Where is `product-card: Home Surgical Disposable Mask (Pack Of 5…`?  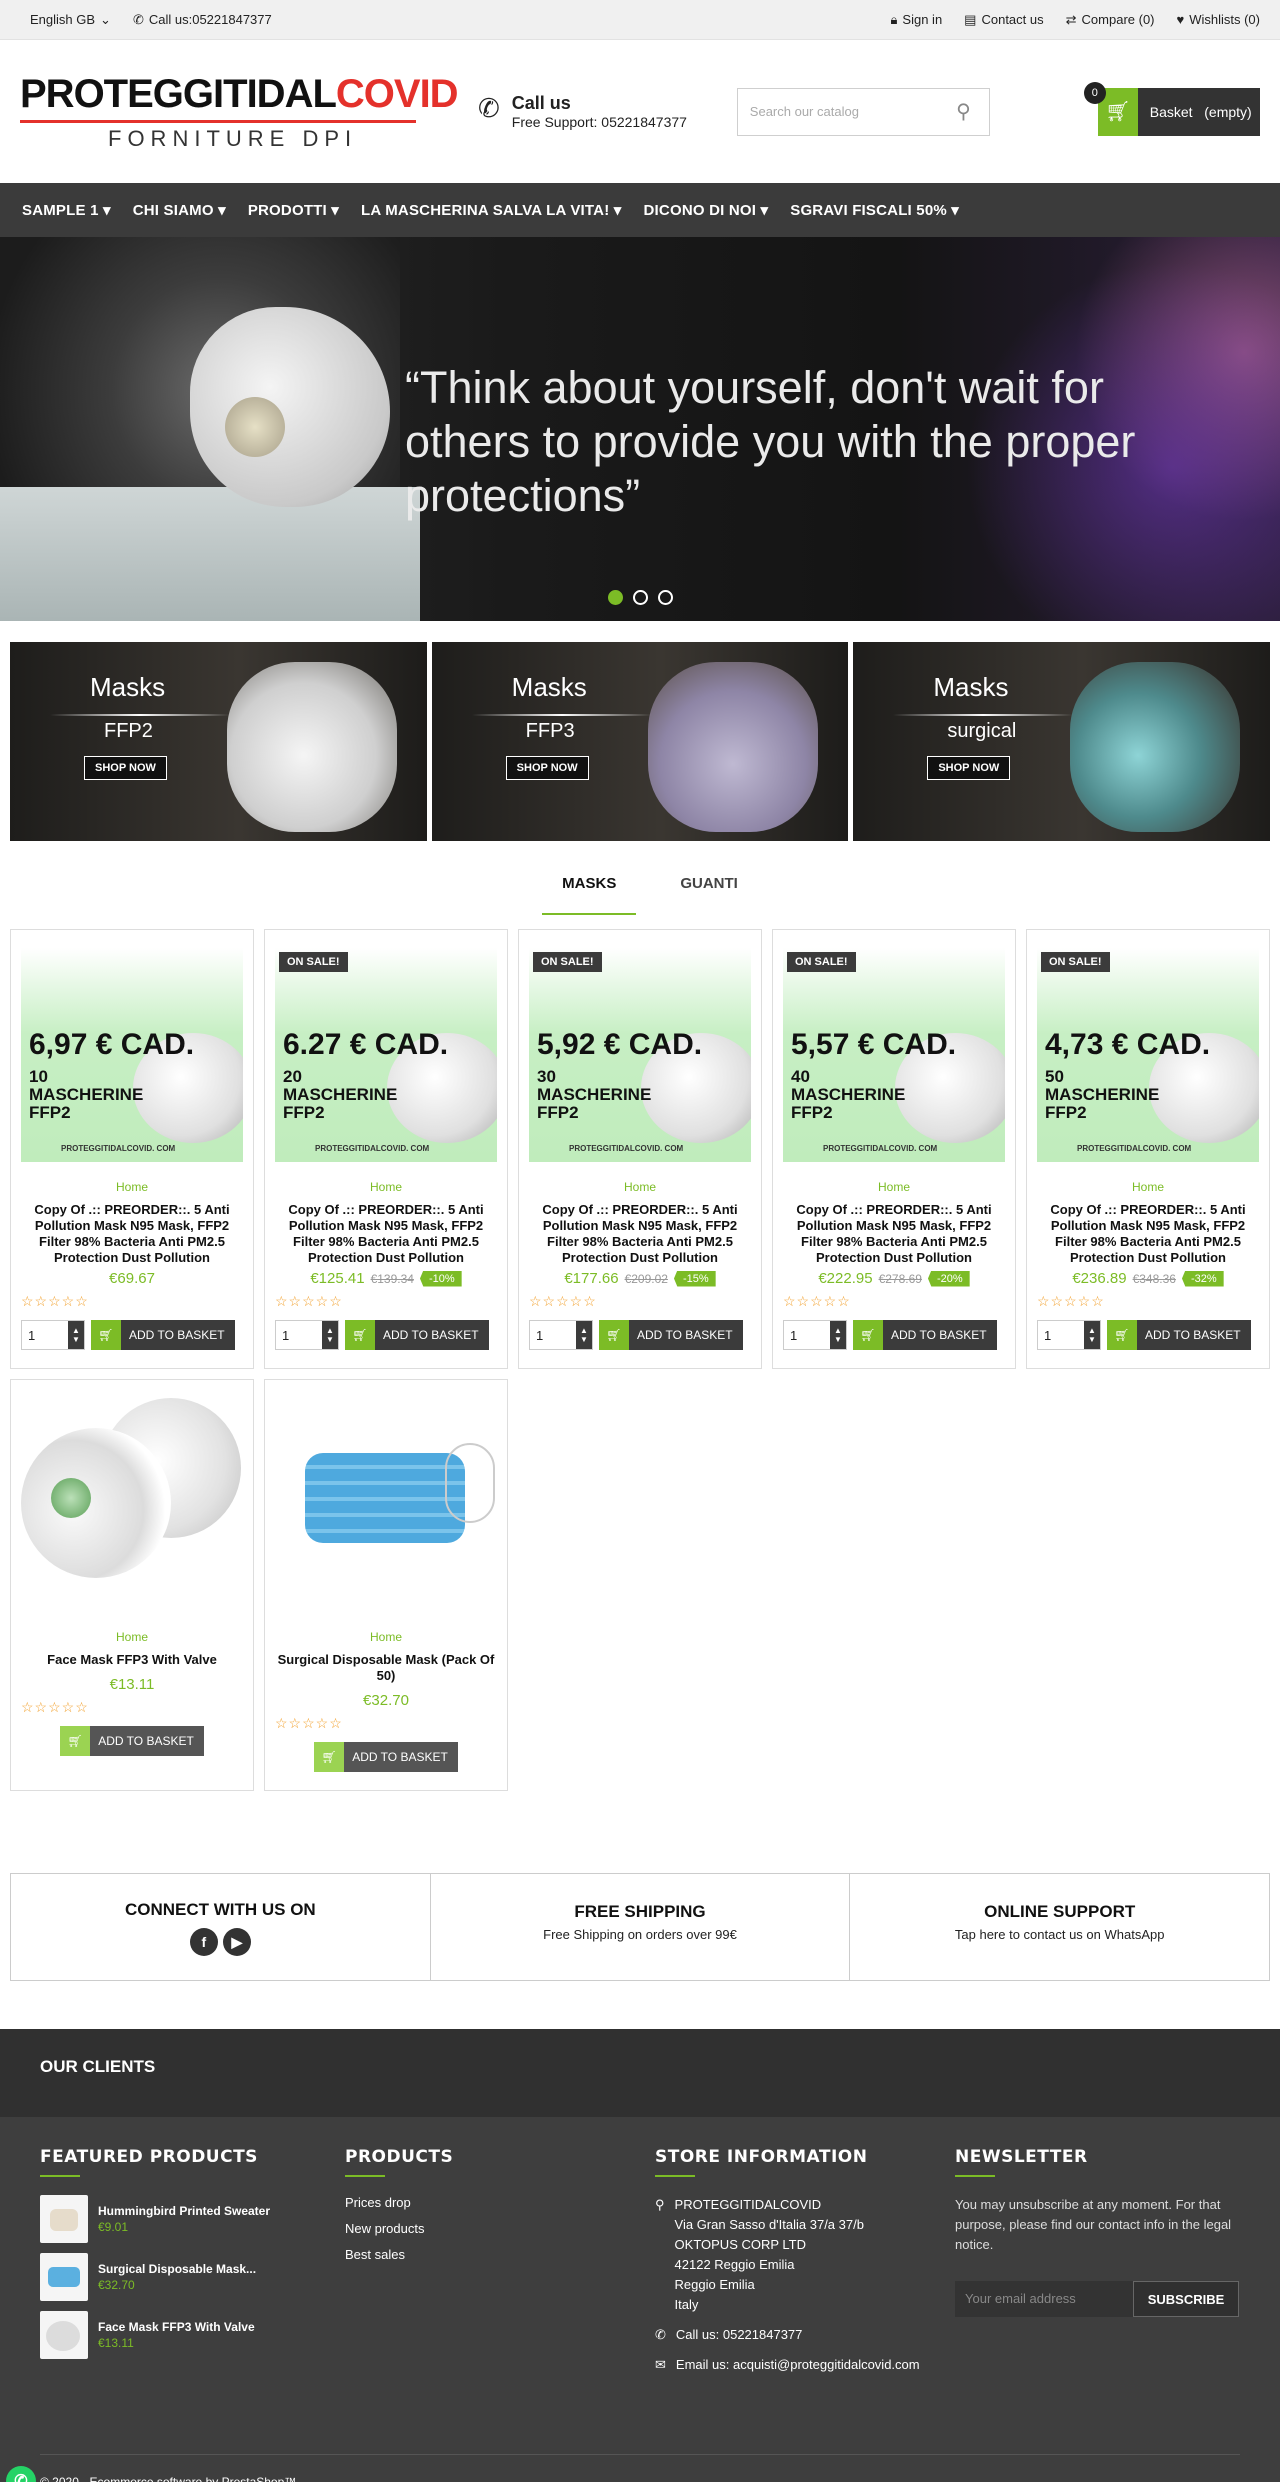 product-card: Home Surgical Disposable Mask (Pack Of 5… is located at coordinates (386, 1585).